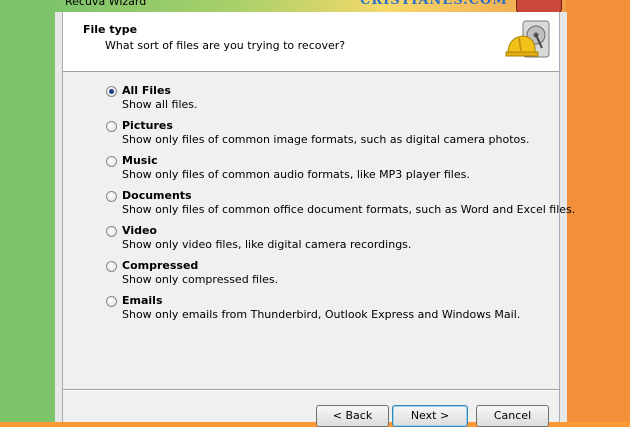 The image size is (630, 427). Describe the element at coordinates (111, 161) in the screenshot. I see `radio-music` at that location.